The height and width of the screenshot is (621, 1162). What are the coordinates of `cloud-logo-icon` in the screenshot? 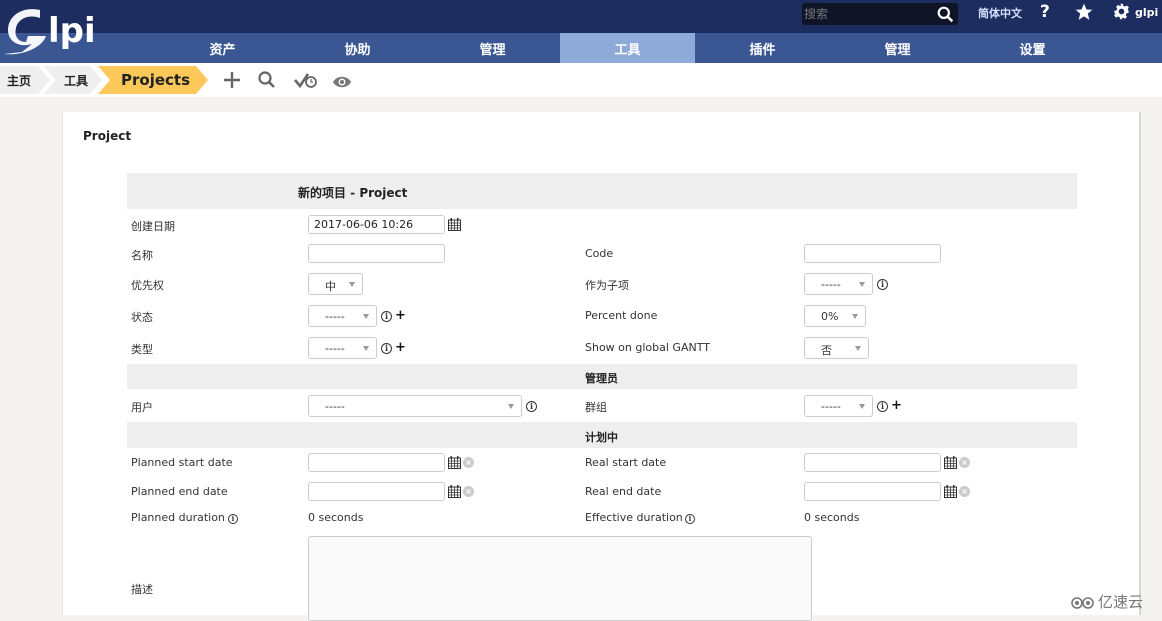 It's located at (1082, 602).